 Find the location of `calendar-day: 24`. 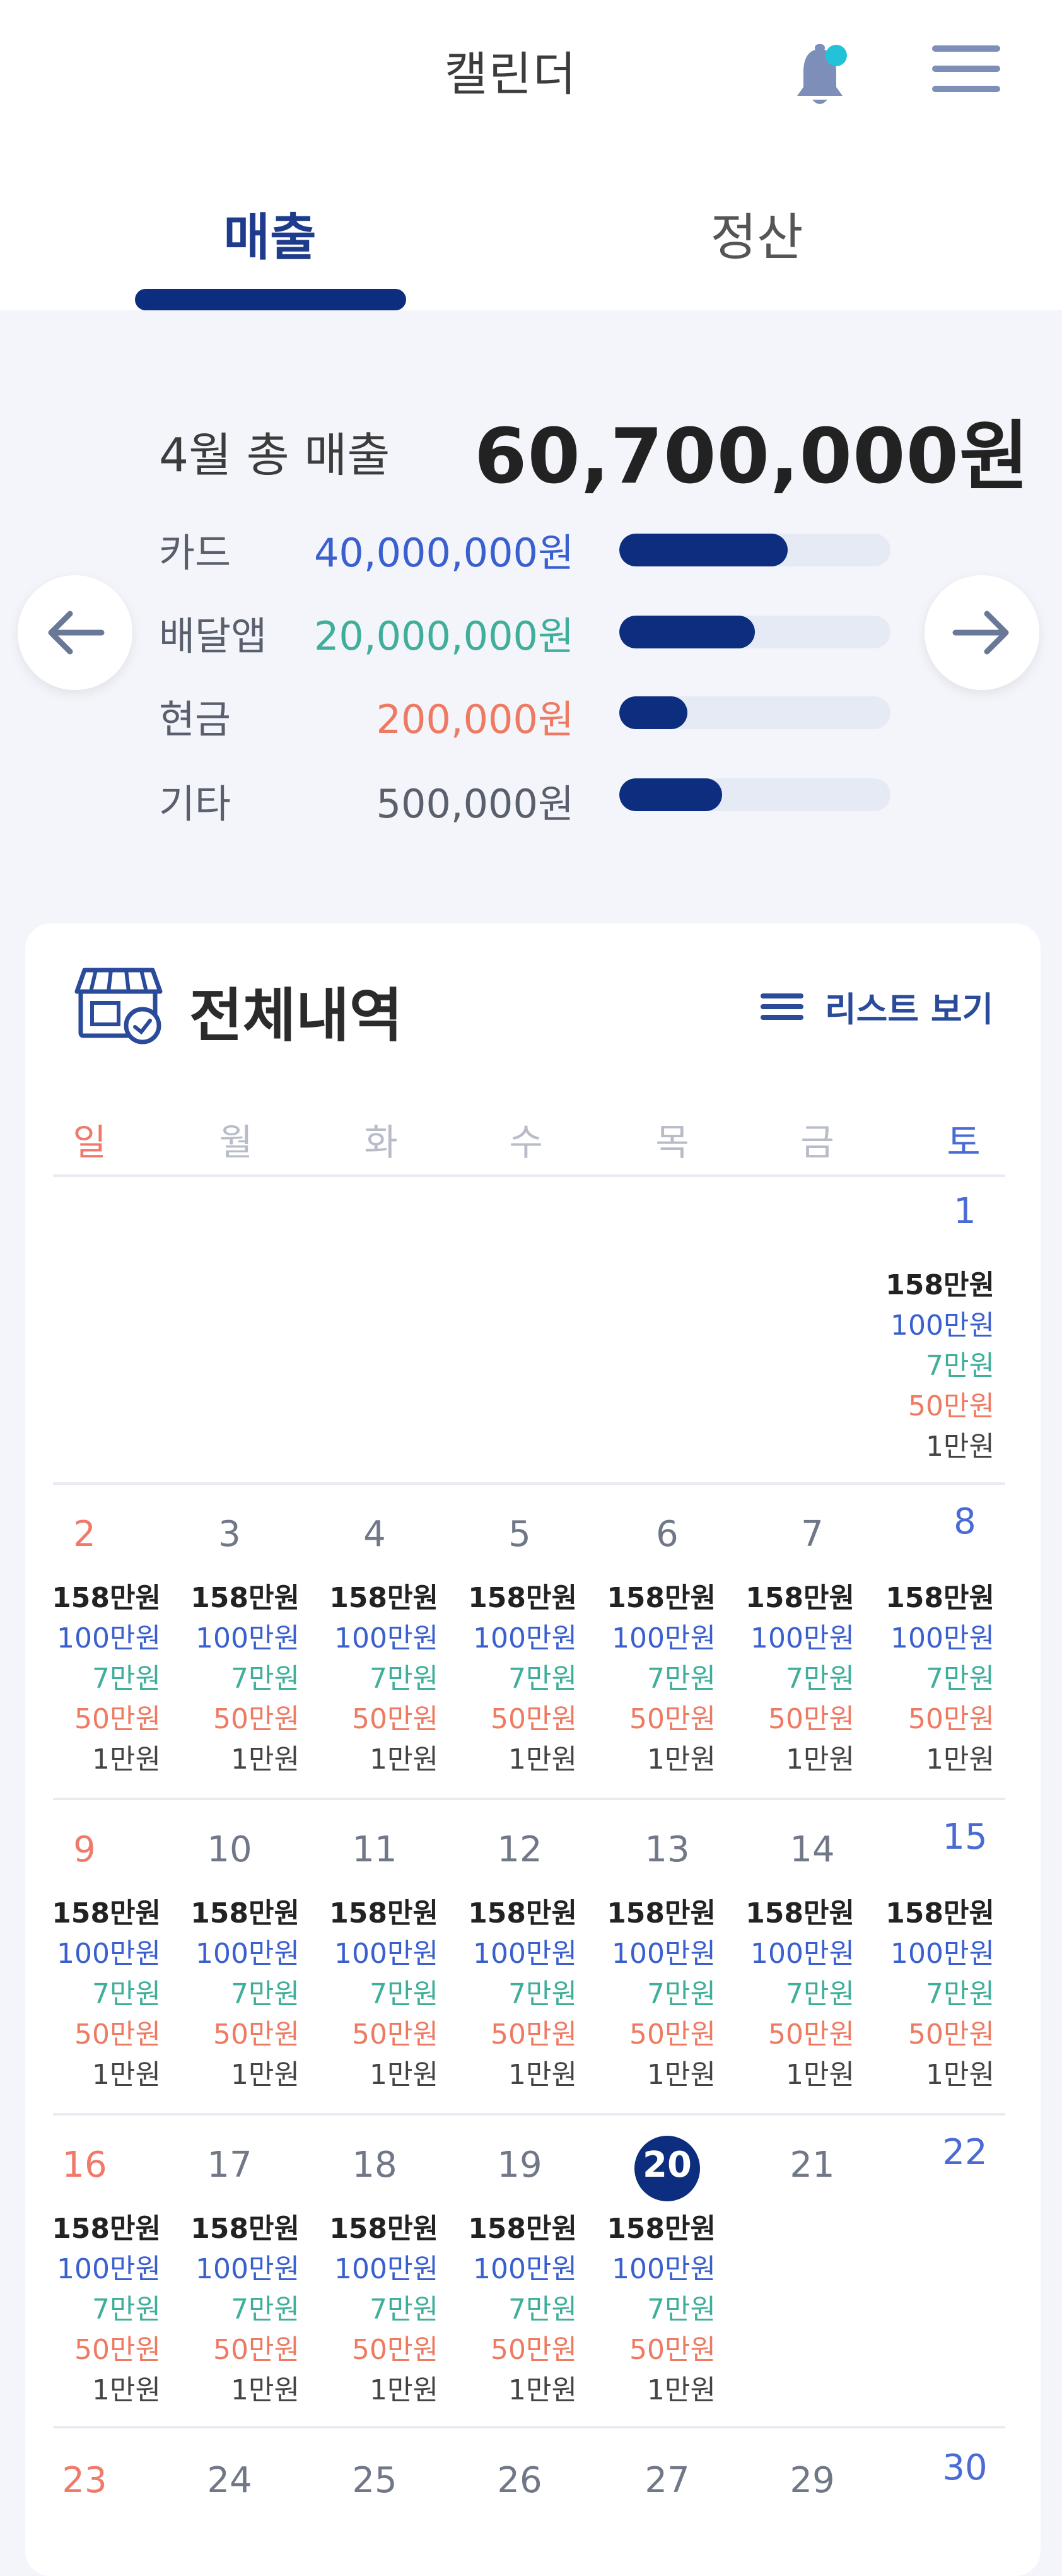

calendar-day: 24 is located at coordinates (229, 2480).